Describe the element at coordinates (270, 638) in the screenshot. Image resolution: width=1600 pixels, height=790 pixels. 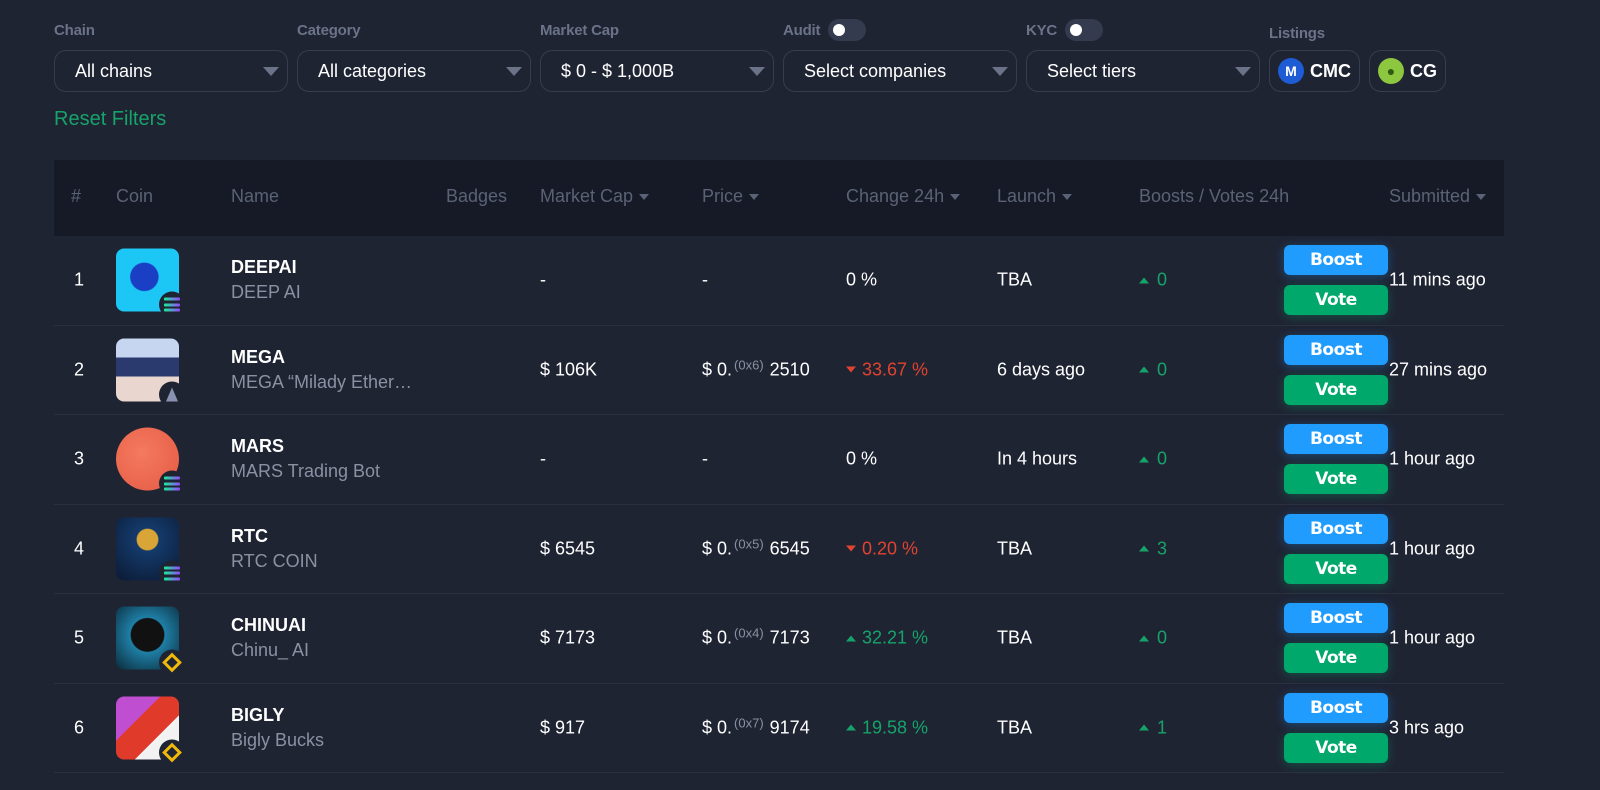
I see `coin-name: CHINUAI Chinu_ AI` at that location.